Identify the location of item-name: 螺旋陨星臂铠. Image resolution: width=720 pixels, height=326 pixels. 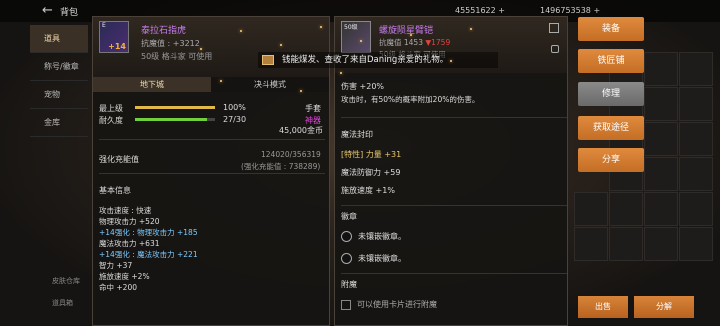
(406, 31).